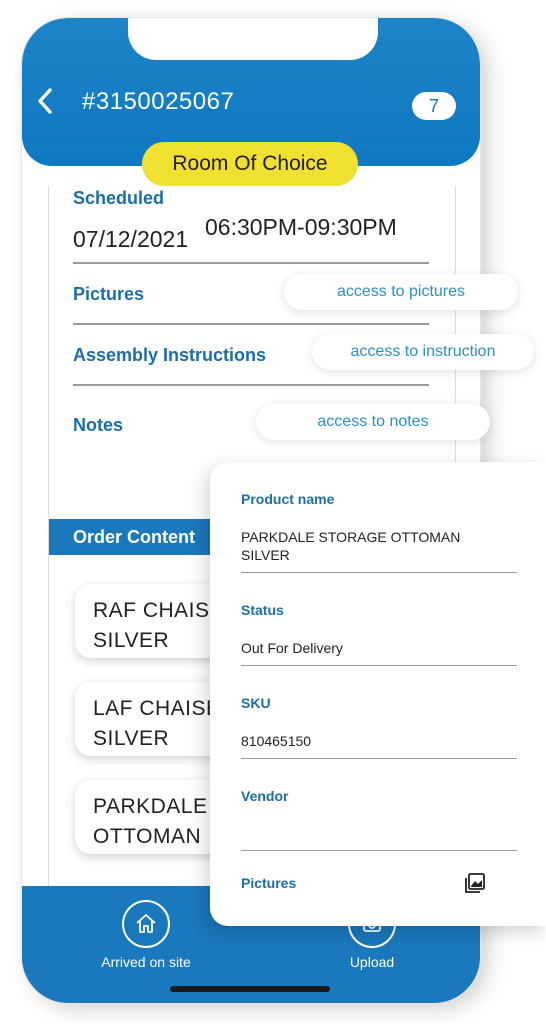 The height and width of the screenshot is (1024, 546). Describe the element at coordinates (372, 962) in the screenshot. I see `upload-label: Upload` at that location.